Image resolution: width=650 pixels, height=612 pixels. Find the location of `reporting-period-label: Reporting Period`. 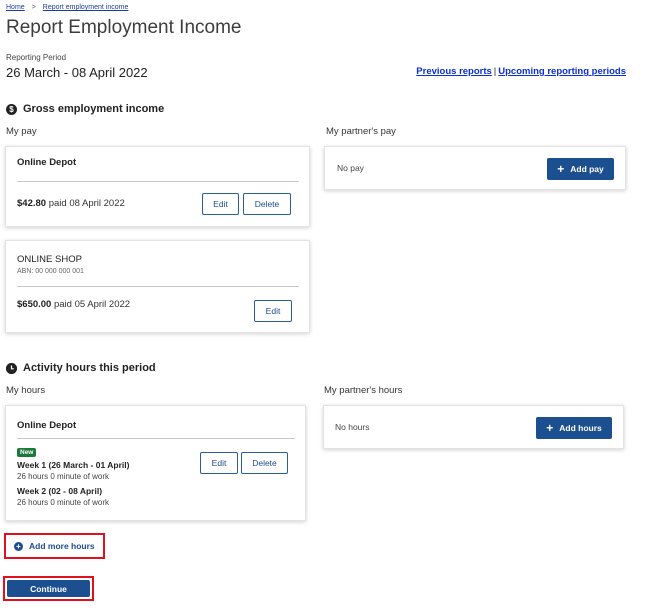

reporting-period-label: Reporting Period is located at coordinates (36, 57).